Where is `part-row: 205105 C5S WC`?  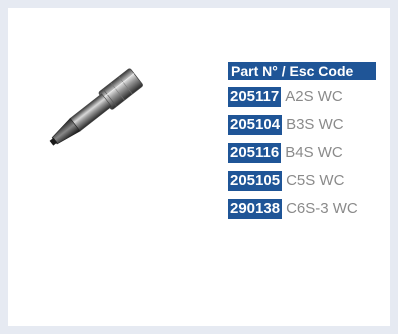
part-row: 205105 C5S WC is located at coordinates (312, 181).